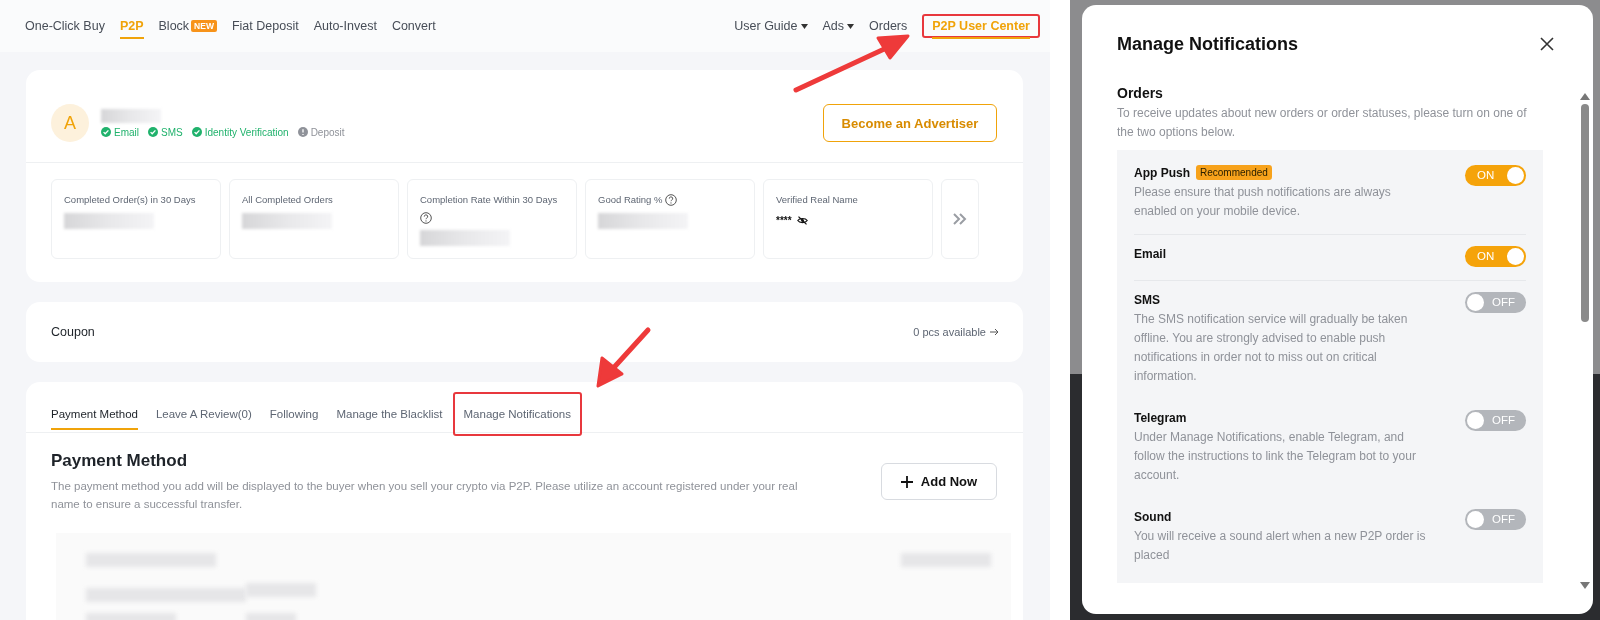  Describe the element at coordinates (1150, 253) in the screenshot. I see `option-name: Email` at that location.